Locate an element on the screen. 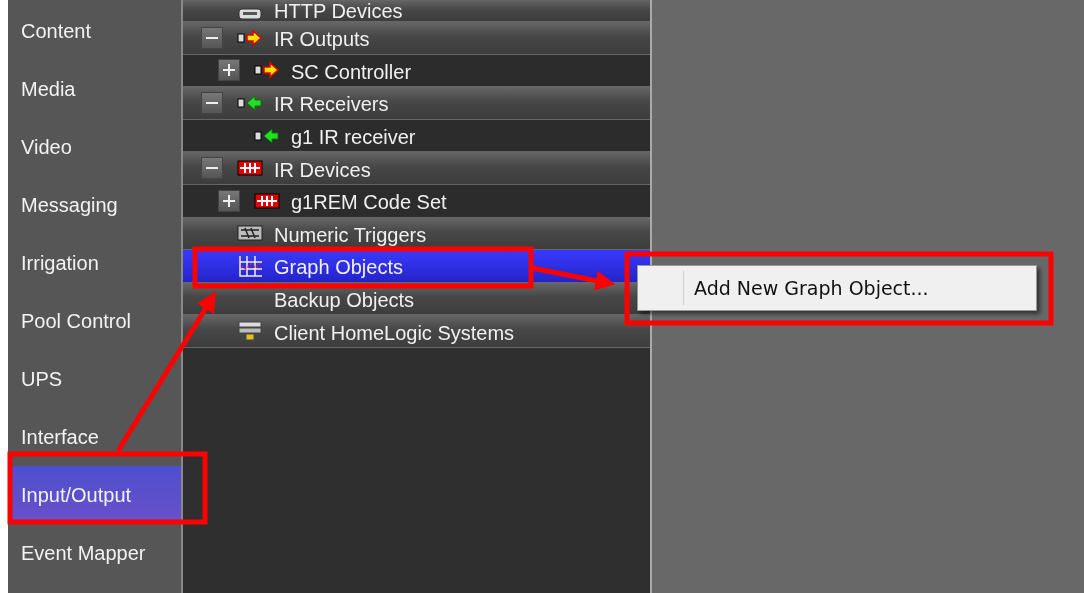  tree-item-label: Graph Objects is located at coordinates (338, 266).